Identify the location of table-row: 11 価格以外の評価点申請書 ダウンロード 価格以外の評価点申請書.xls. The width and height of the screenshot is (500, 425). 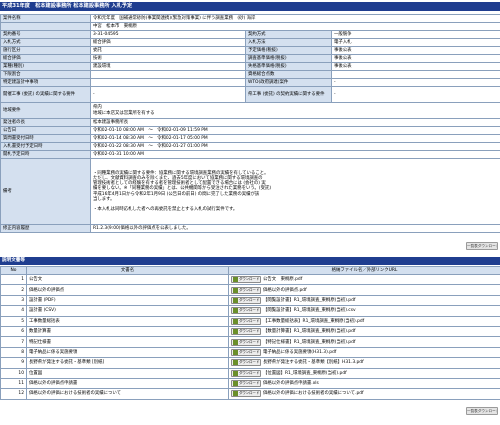
(250, 383).